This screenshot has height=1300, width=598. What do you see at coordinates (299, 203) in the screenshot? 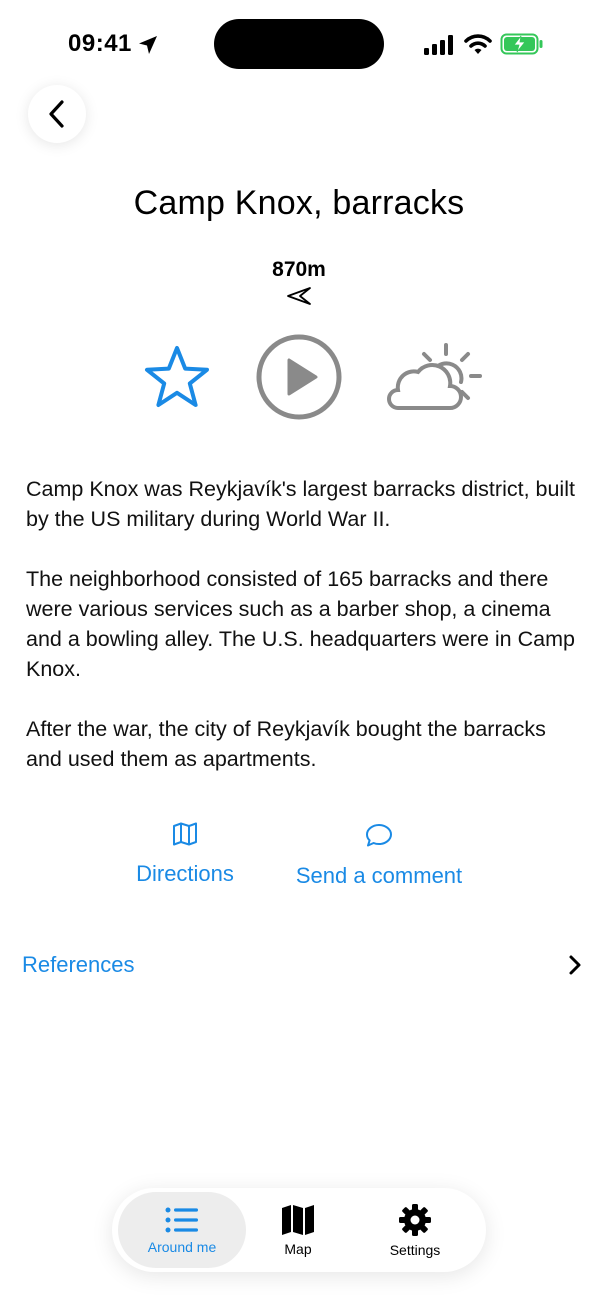
I see `page-title: Camp Knox, barracks` at bounding box center [299, 203].